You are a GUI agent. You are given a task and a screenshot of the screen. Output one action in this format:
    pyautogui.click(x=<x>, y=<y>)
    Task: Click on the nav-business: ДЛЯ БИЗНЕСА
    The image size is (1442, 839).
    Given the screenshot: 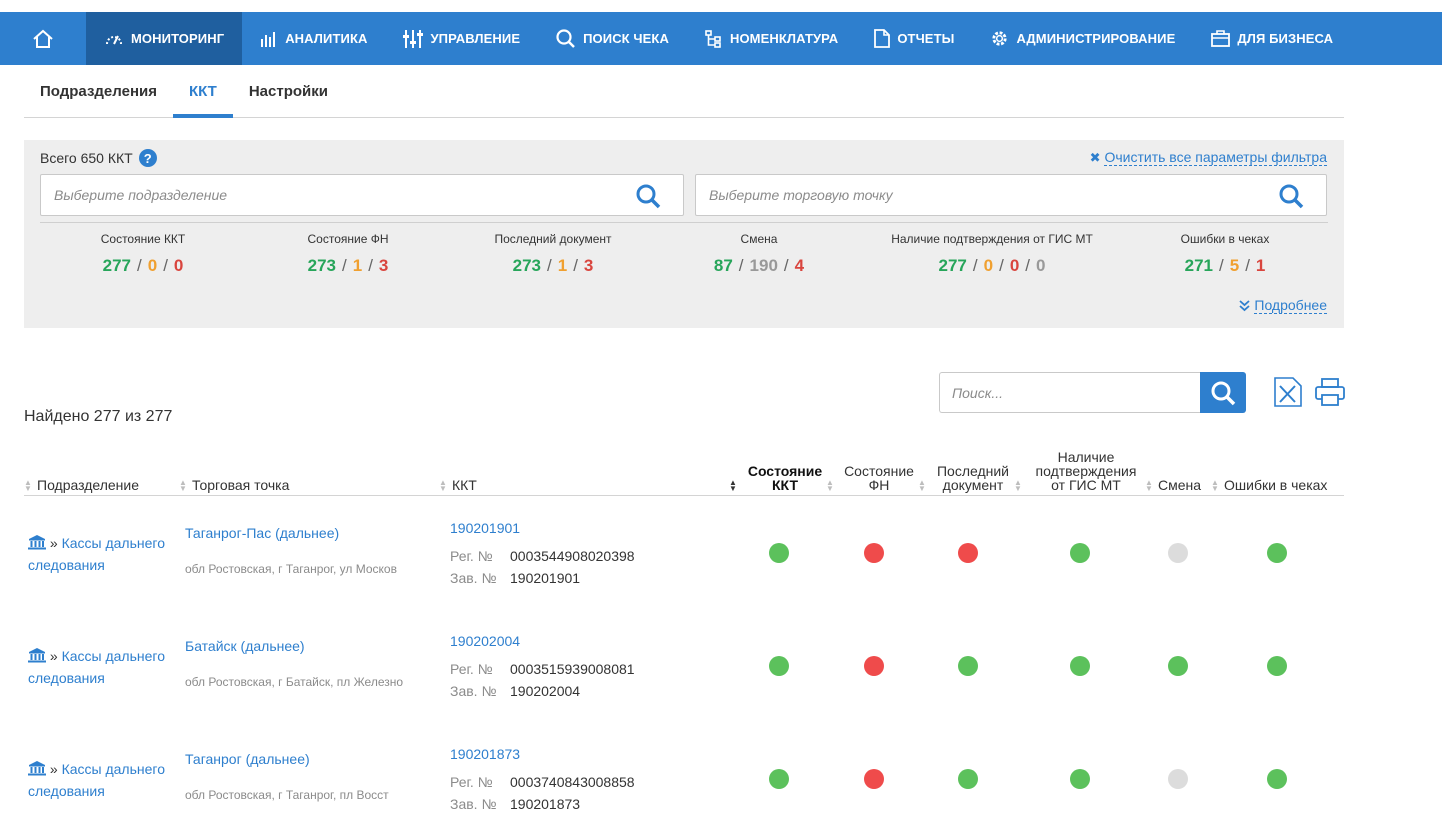 What is the action you would take?
    pyautogui.click(x=1272, y=38)
    